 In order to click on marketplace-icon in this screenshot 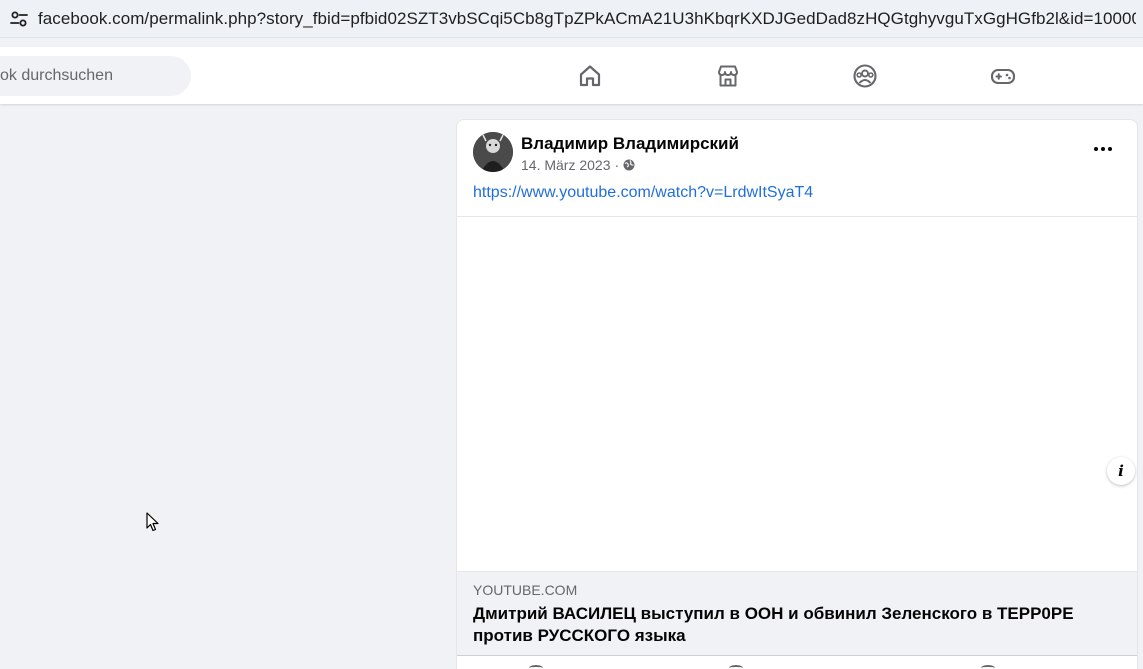, I will do `click(728, 76)`.